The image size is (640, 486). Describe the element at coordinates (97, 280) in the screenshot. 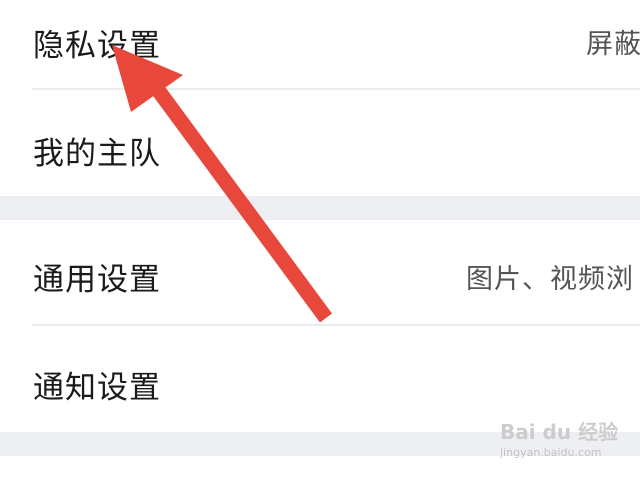

I see `general-settings-label: 通用设置` at that location.